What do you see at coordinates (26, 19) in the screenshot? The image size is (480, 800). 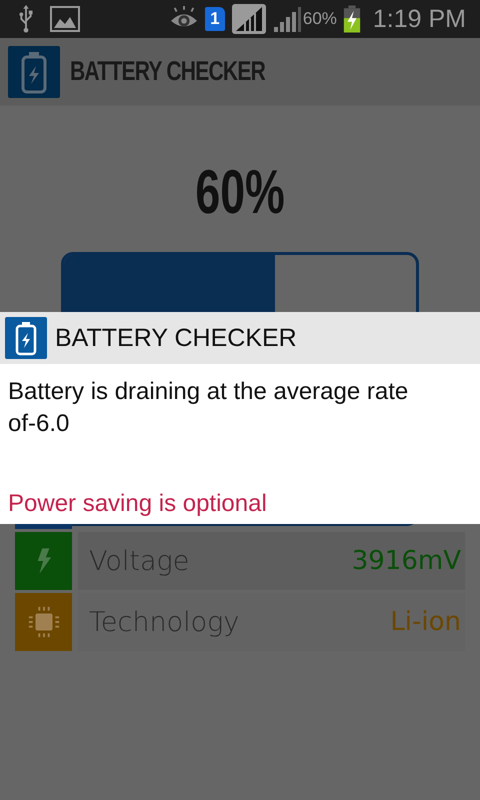 I see `usb-icon` at bounding box center [26, 19].